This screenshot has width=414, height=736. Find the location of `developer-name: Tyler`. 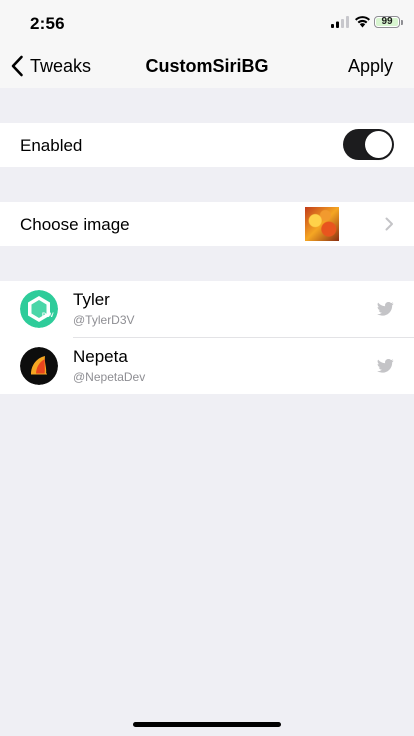

developer-name: Tyler is located at coordinates (91, 299).